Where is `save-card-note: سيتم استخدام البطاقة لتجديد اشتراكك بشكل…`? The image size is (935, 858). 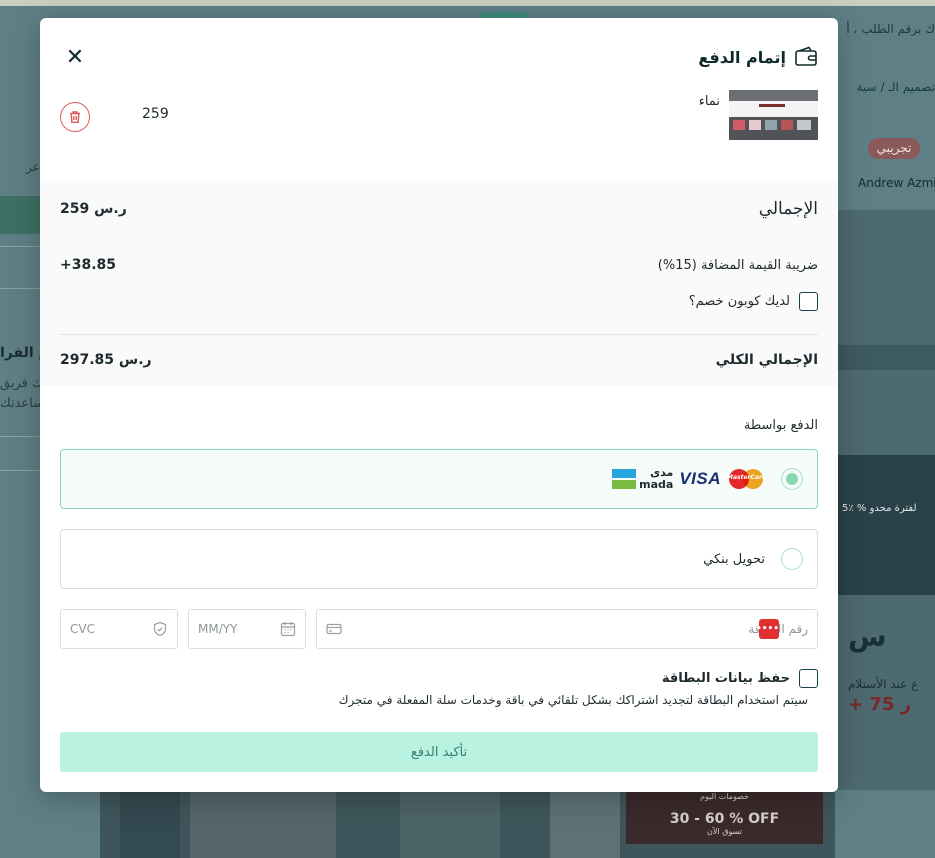 save-card-note: سيتم استخدام البطاقة لتجديد اشتراكك بشكل… is located at coordinates (573, 700).